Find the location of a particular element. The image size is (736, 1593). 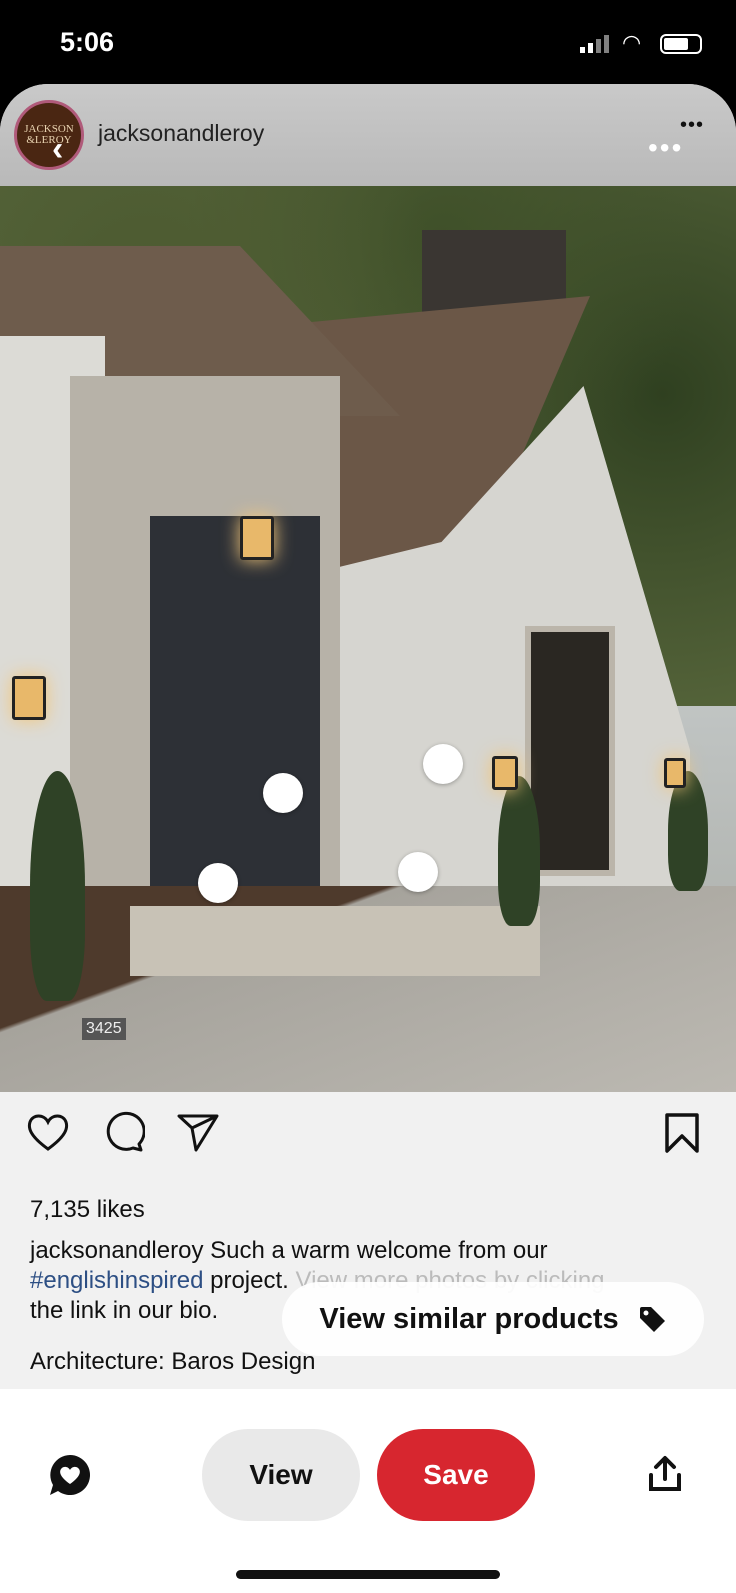

comment-heart-icon is located at coordinates (70, 1475).